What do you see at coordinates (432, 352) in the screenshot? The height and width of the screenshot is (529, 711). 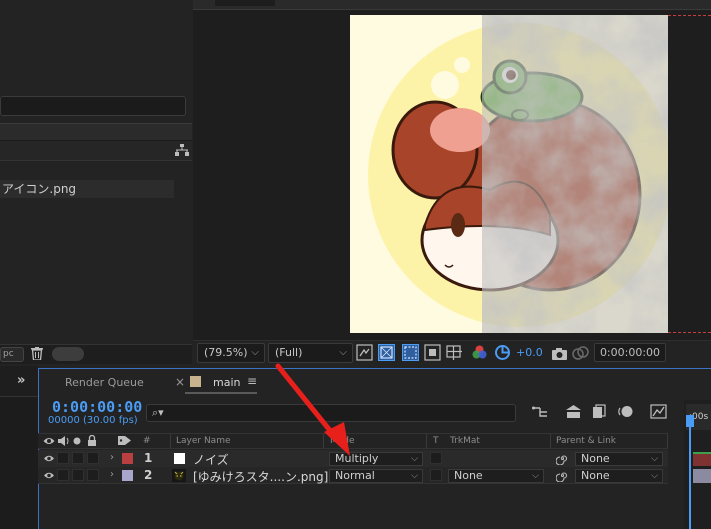 I see `mask-visibility-icon` at bounding box center [432, 352].